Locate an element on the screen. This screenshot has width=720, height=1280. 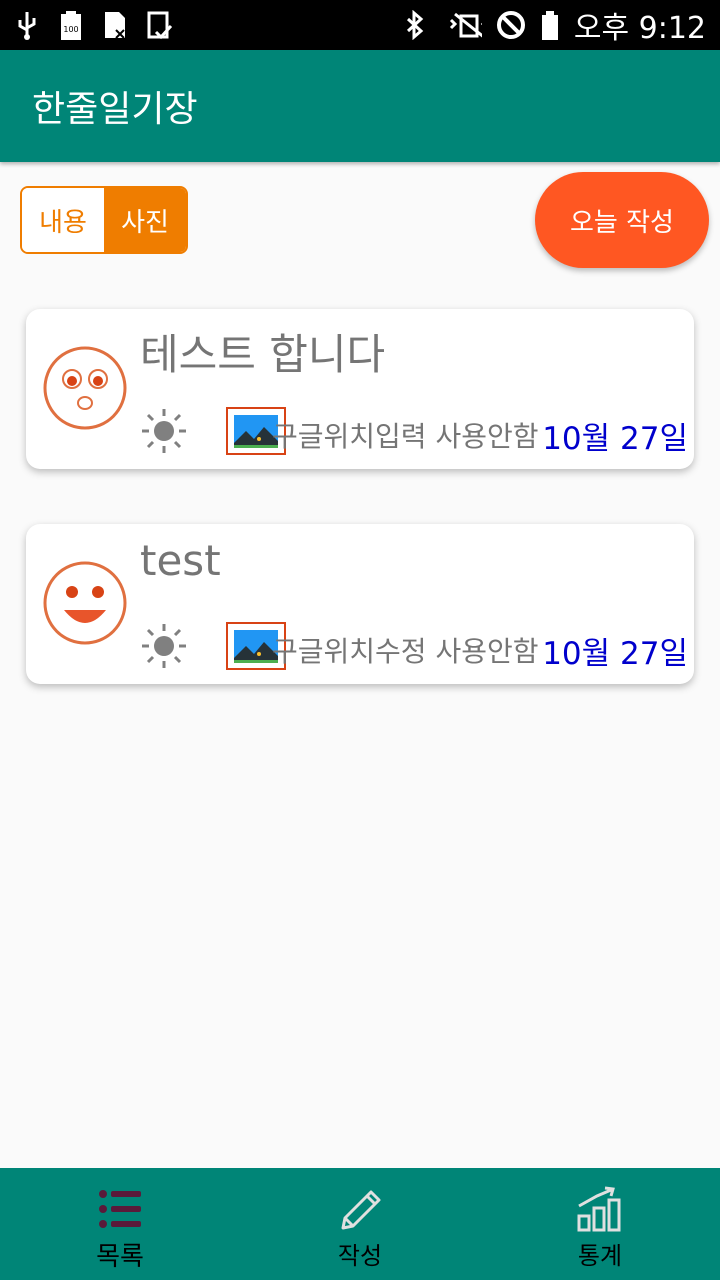
nav-label-stats: 통계 is located at coordinates (600, 1256).